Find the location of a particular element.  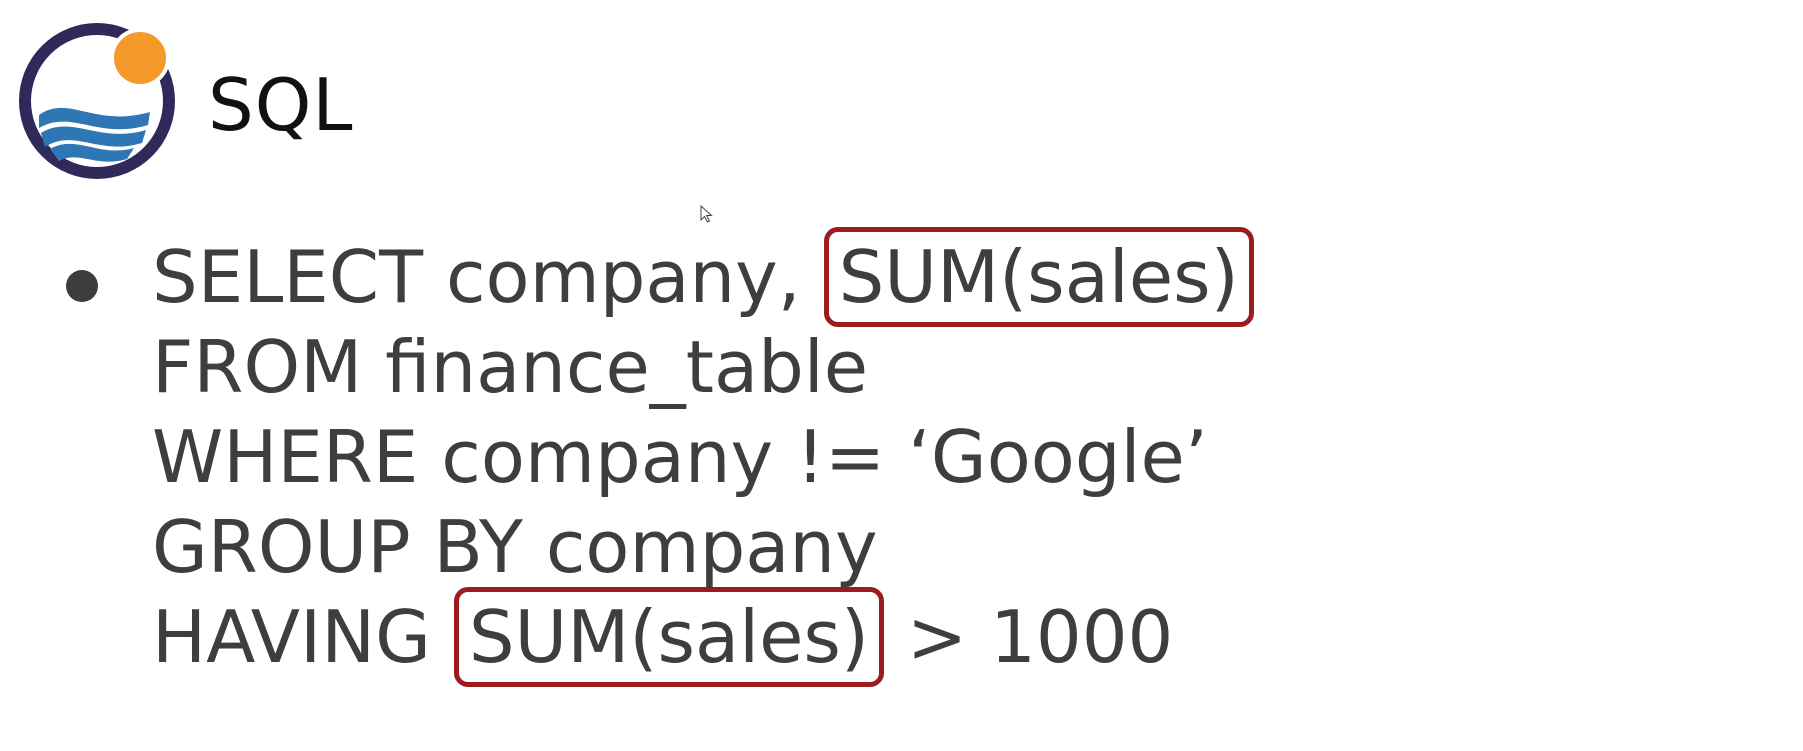

mouse-cursor-icon is located at coordinates (706, 214).